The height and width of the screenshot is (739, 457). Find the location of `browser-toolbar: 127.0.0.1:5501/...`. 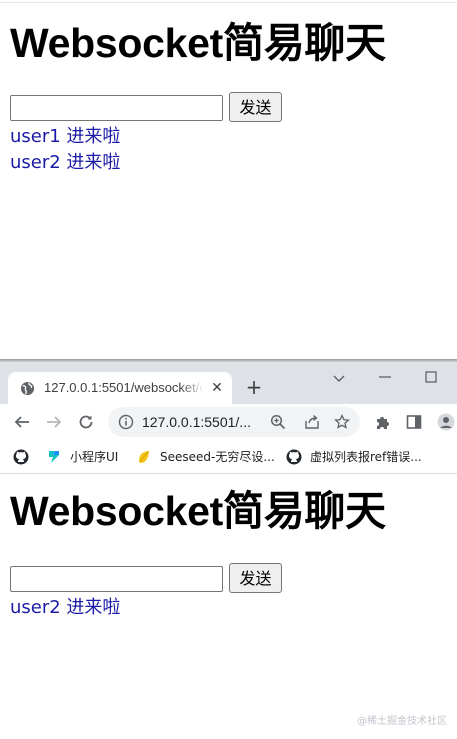

browser-toolbar: 127.0.0.1:5501/... is located at coordinates (228, 422).